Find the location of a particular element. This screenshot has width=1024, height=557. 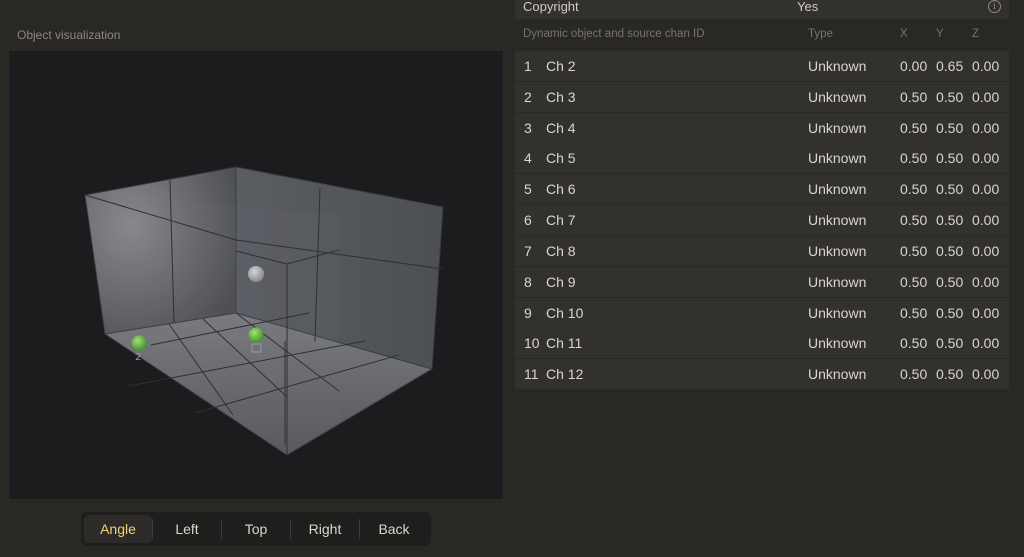

row-index: 6 is located at coordinates (528, 220).